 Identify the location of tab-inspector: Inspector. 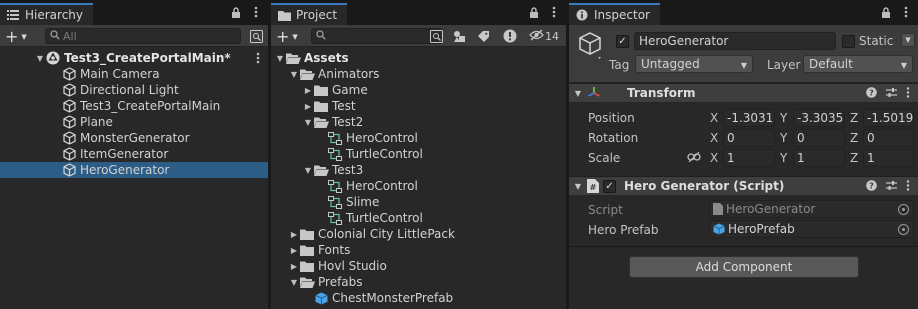
(614, 14).